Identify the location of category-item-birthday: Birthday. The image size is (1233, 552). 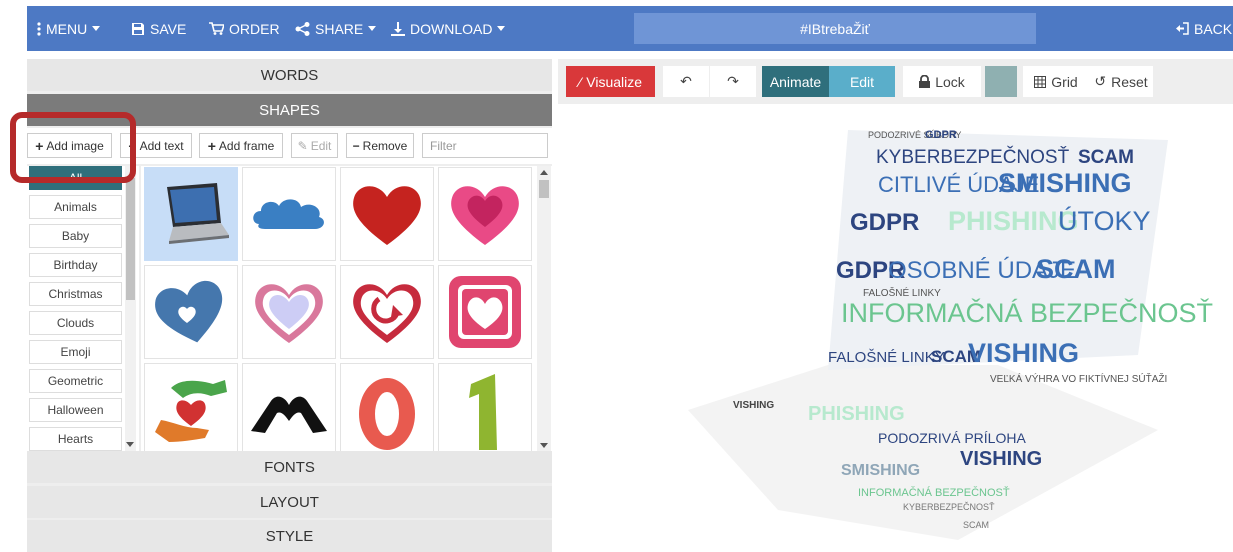
(75, 265).